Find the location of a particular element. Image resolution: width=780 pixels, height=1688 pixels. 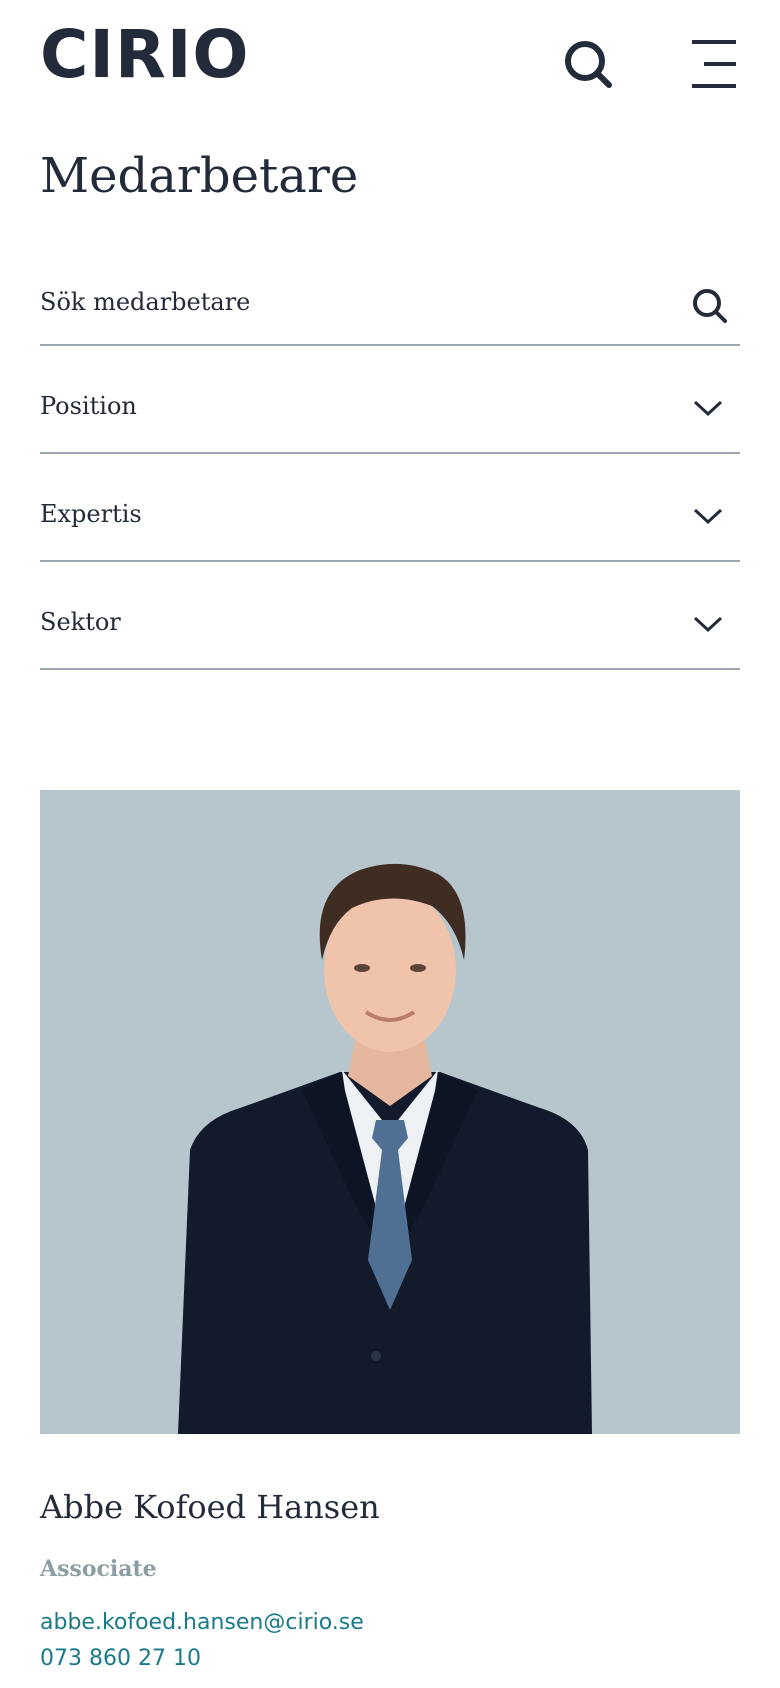

menu-icon is located at coordinates (714, 64).